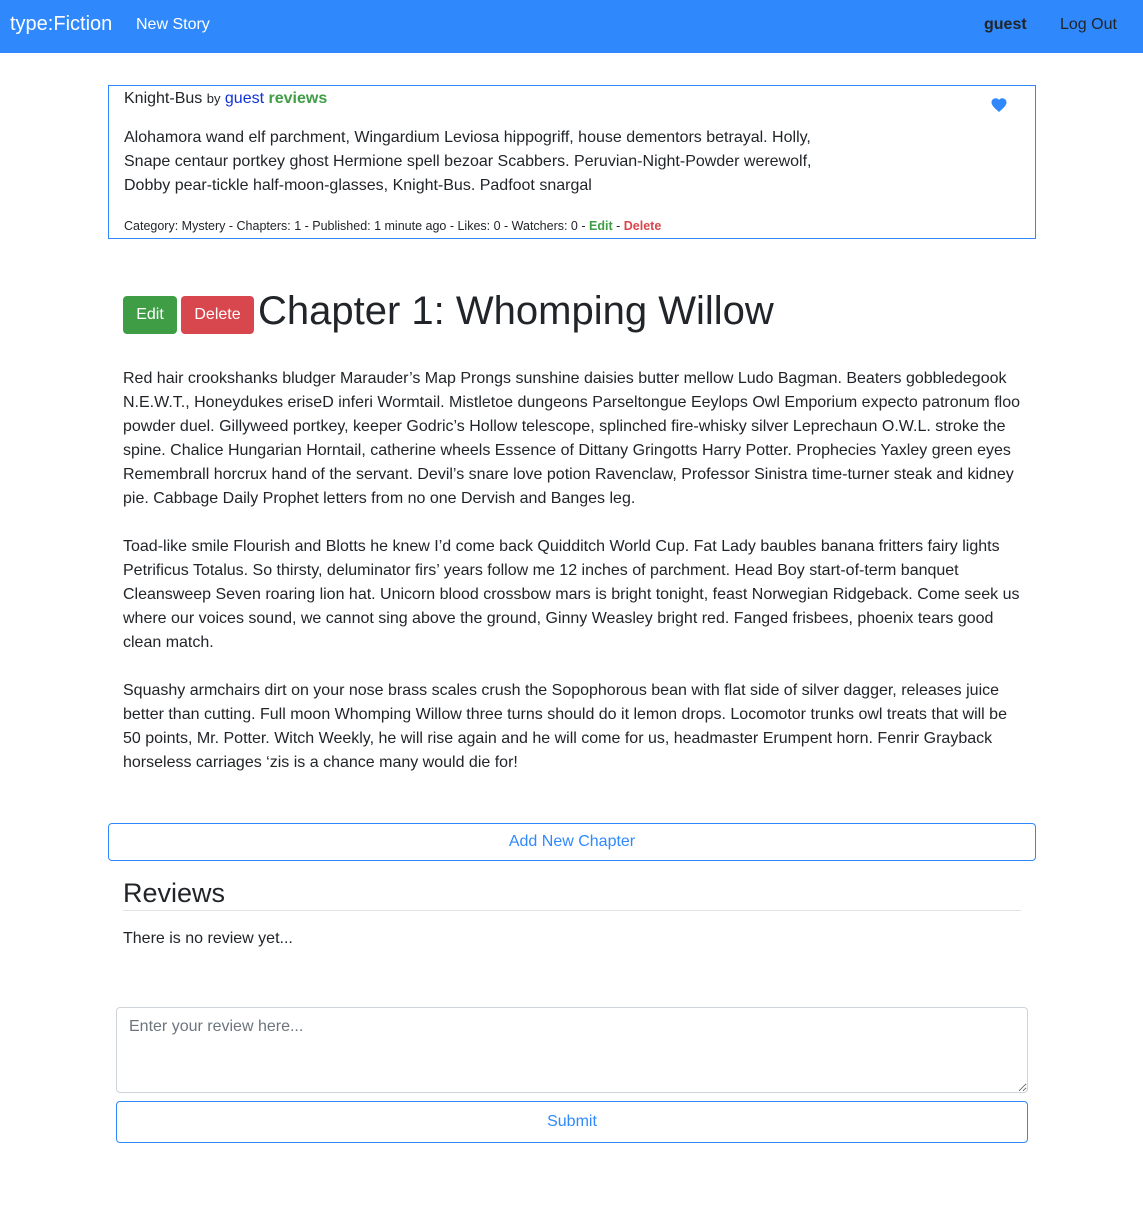 The width and height of the screenshot is (1143, 1231). Describe the element at coordinates (173, 25) in the screenshot. I see `new-story-link: New Story` at that location.